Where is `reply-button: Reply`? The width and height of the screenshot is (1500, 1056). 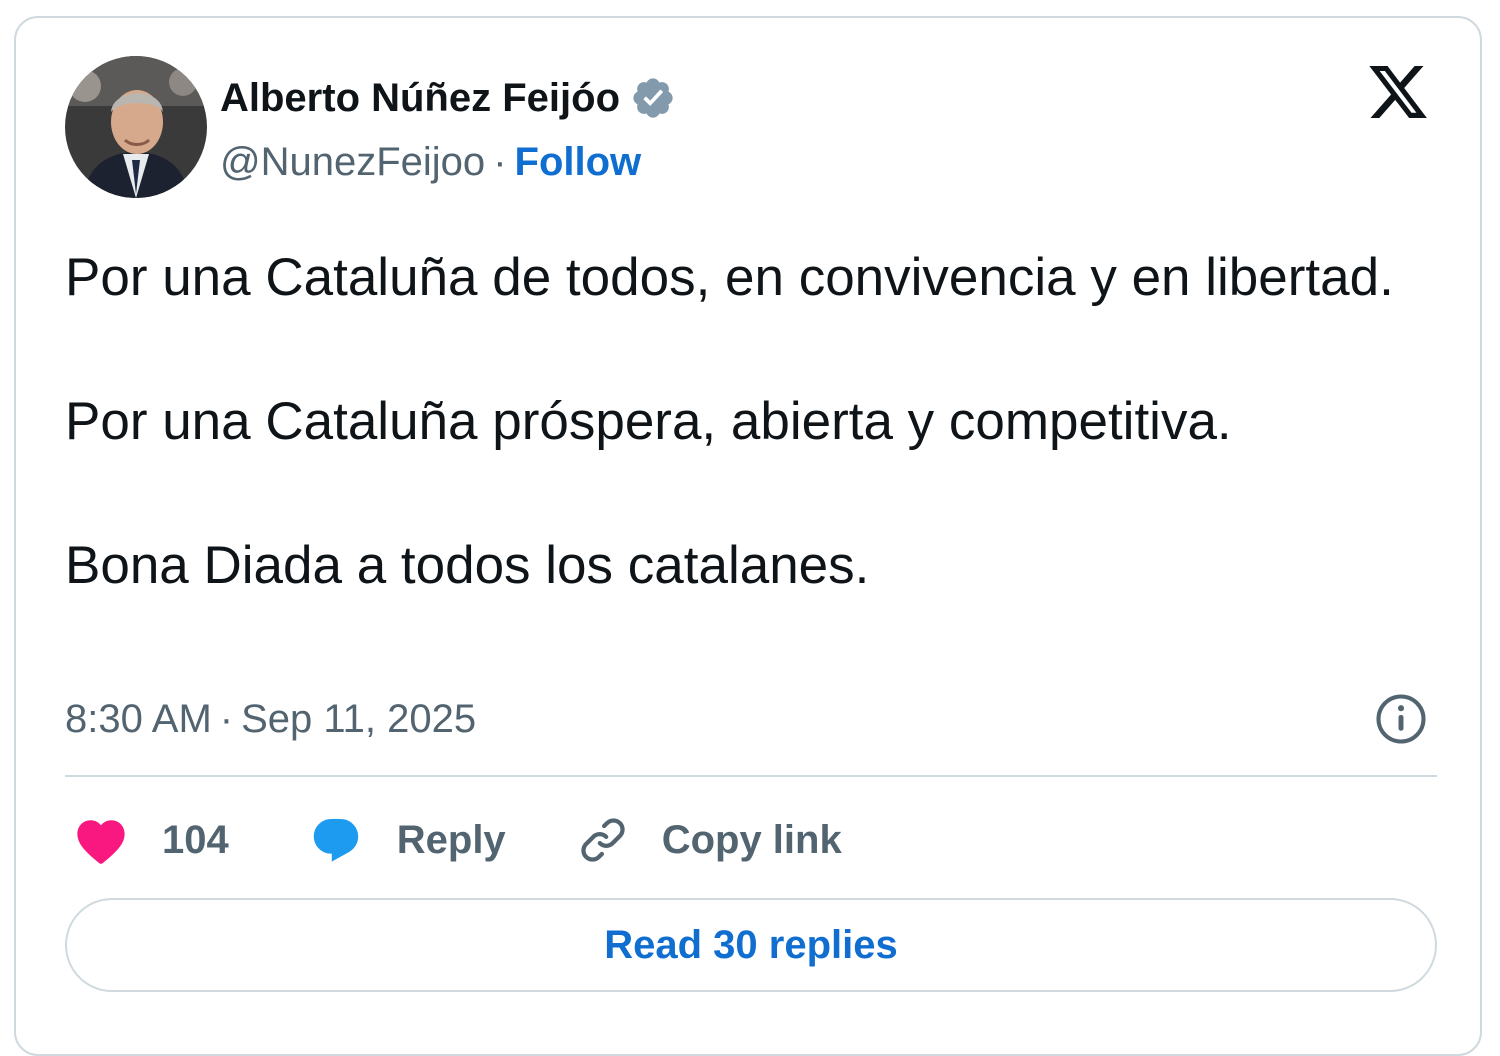 reply-button: Reply is located at coordinates (407, 840).